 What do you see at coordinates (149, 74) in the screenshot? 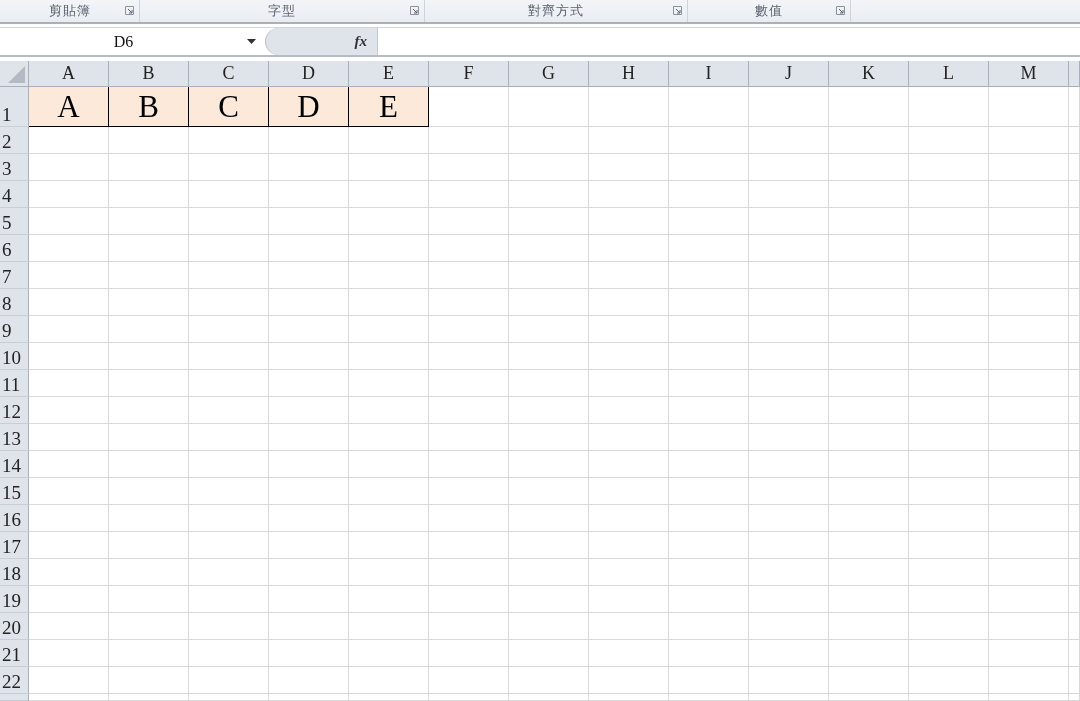
I see `column-header: B` at bounding box center [149, 74].